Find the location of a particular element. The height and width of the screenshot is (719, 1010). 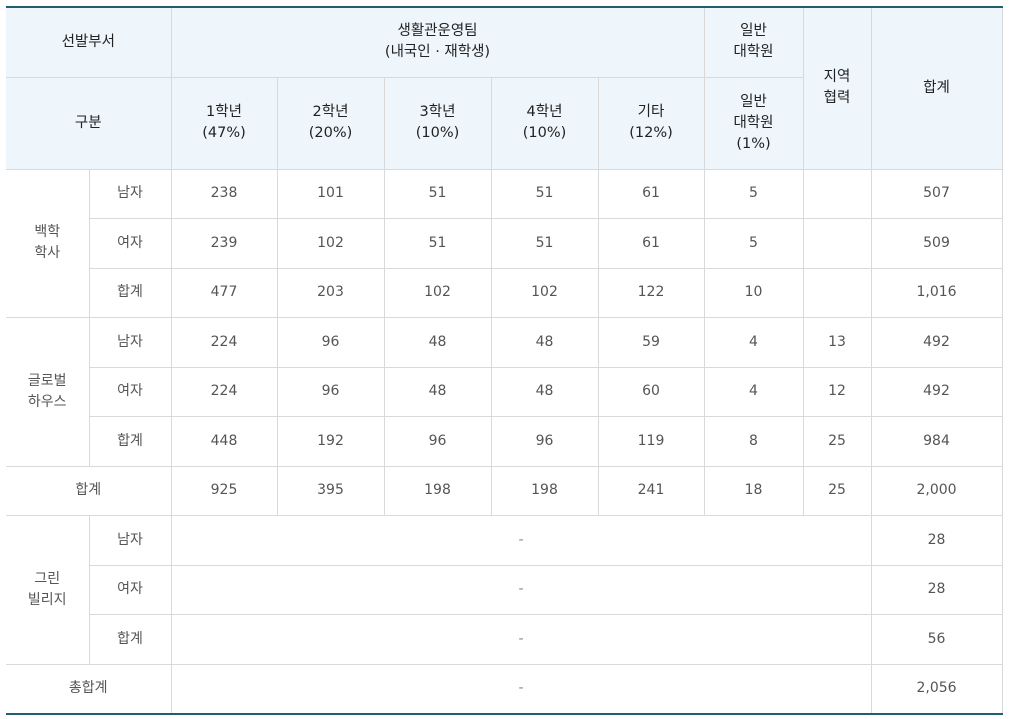

regional-header: 지역 협력 is located at coordinates (837, 88).